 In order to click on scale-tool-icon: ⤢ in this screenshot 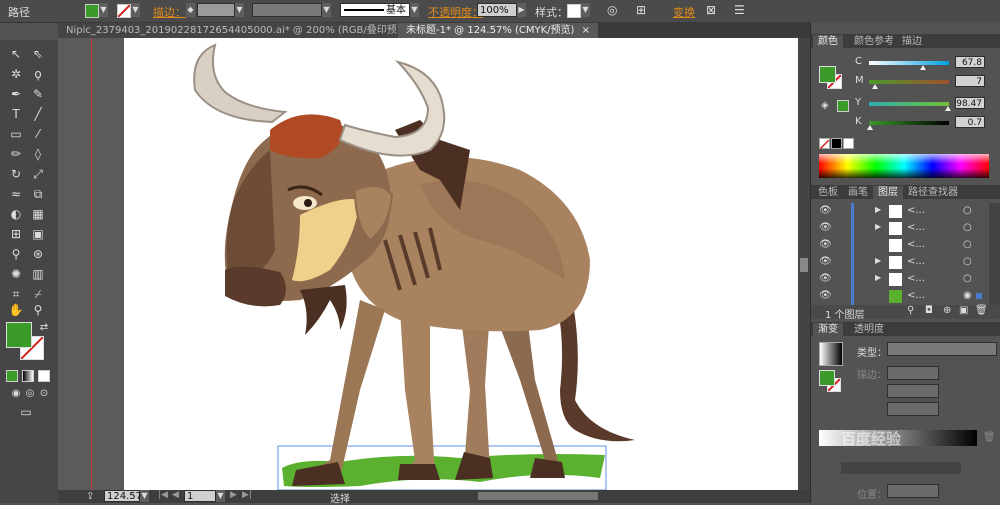, I will do `click(38, 174)`.